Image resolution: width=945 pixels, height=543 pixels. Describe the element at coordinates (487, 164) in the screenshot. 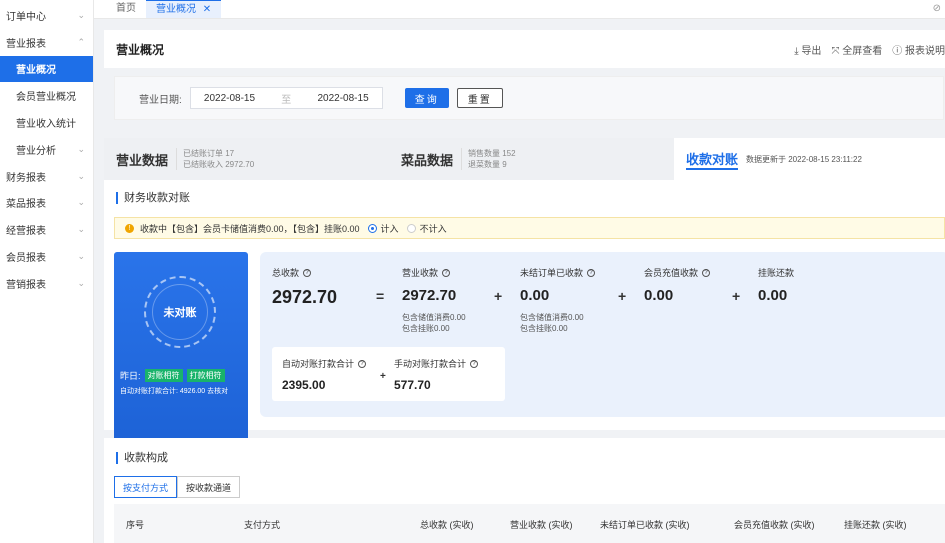

I see `return-count: 退菜数量 9` at that location.